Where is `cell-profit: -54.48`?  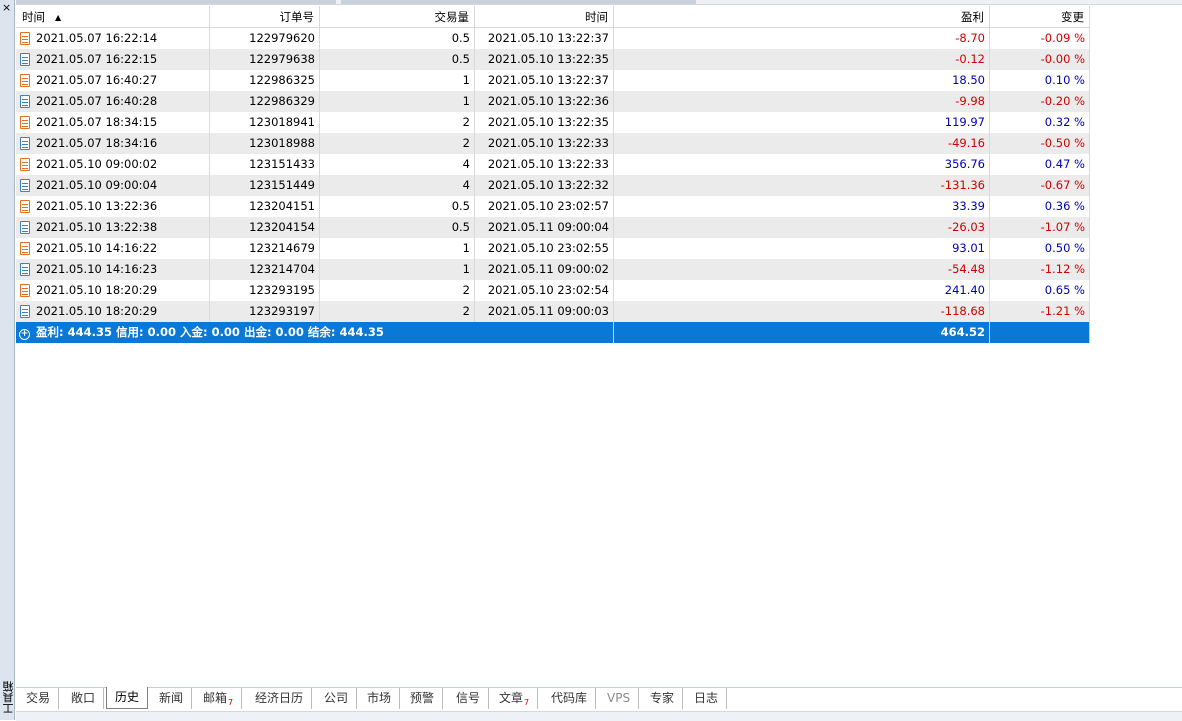
cell-profit: -54.48 is located at coordinates (802, 269).